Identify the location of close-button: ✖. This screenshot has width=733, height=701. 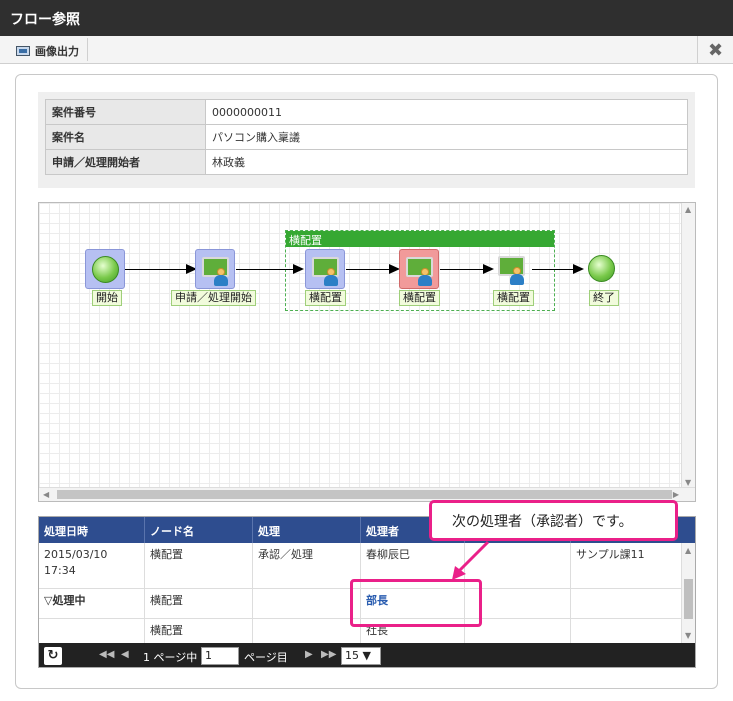
(715, 50).